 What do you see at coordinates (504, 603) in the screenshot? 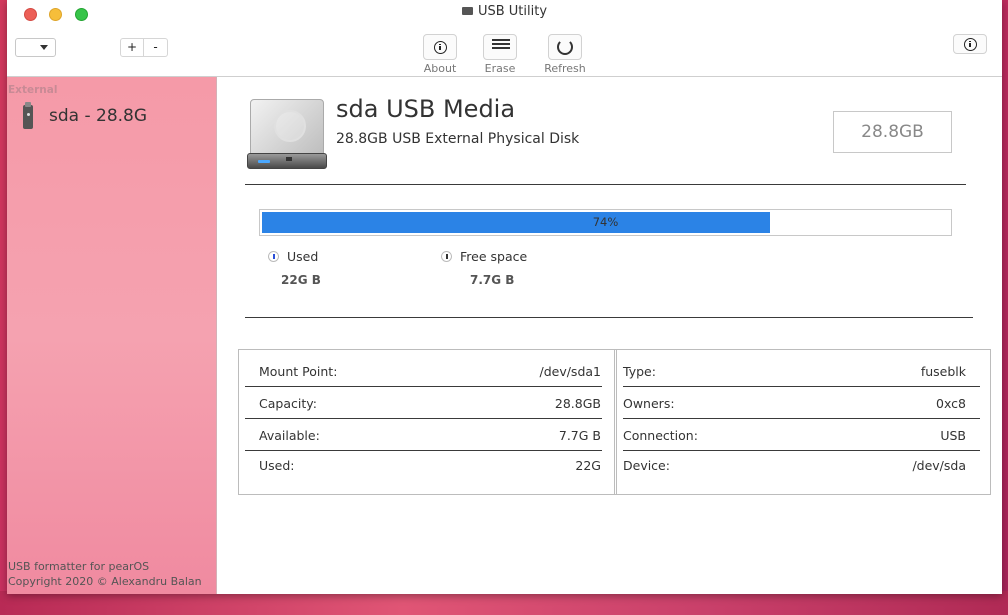
I see `desktop-wallpaper` at bounding box center [504, 603].